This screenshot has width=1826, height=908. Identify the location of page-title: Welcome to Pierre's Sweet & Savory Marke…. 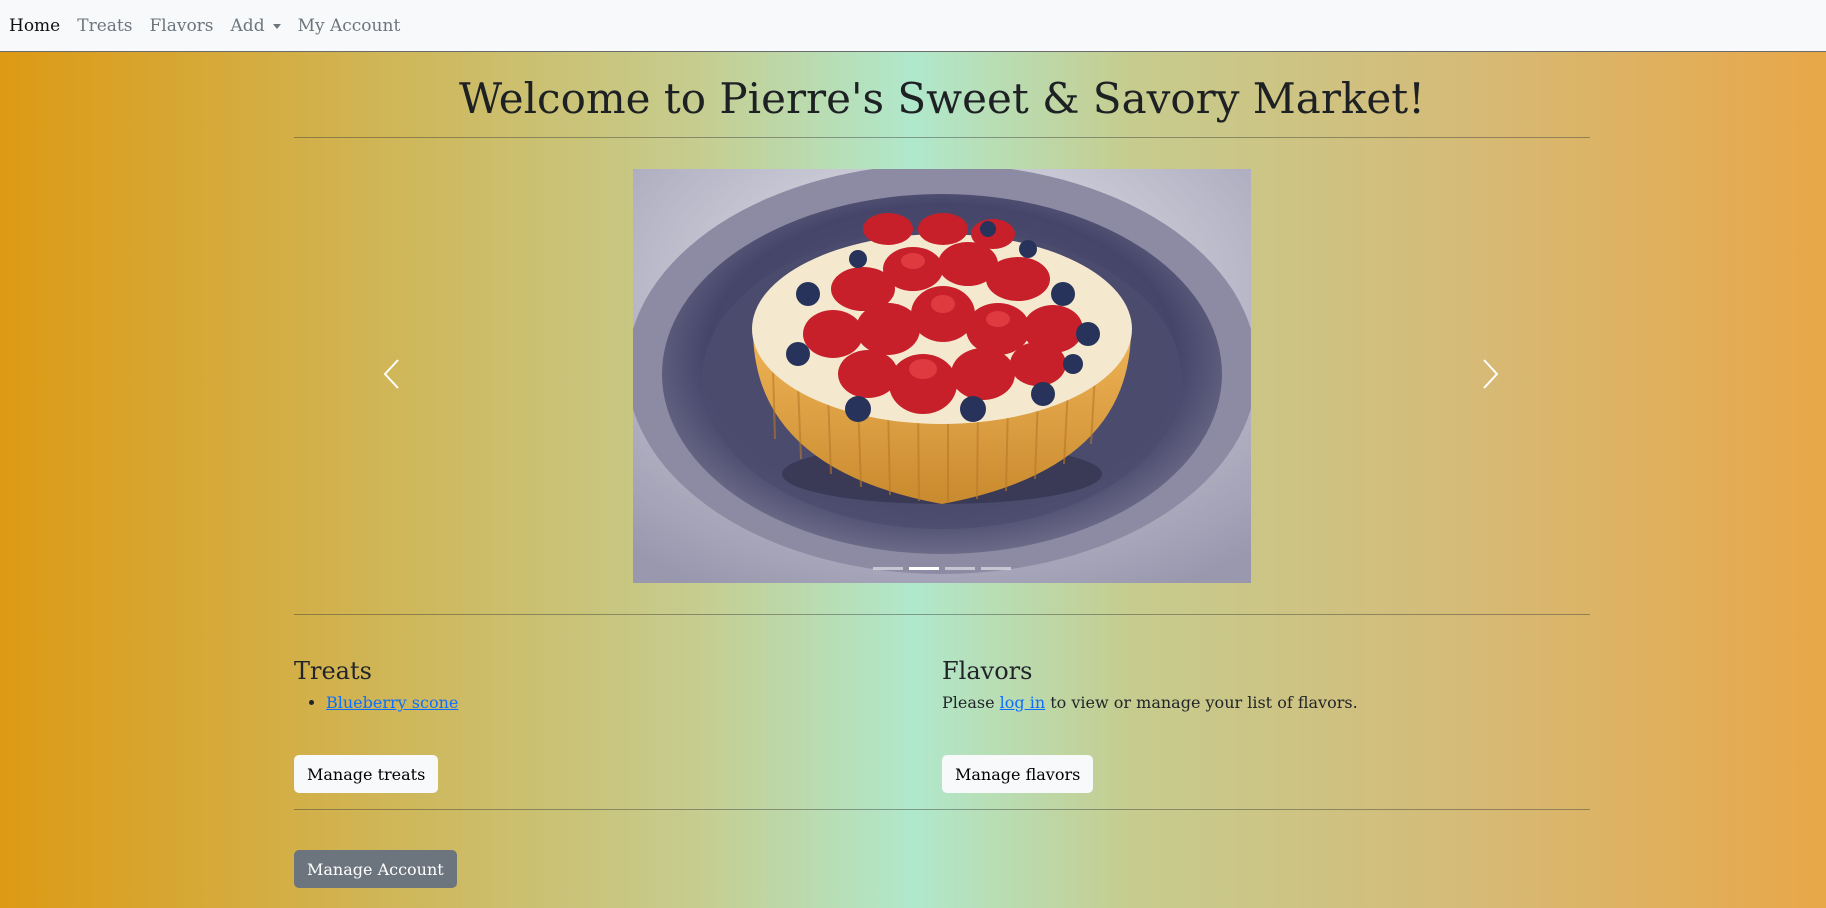
(942, 98).